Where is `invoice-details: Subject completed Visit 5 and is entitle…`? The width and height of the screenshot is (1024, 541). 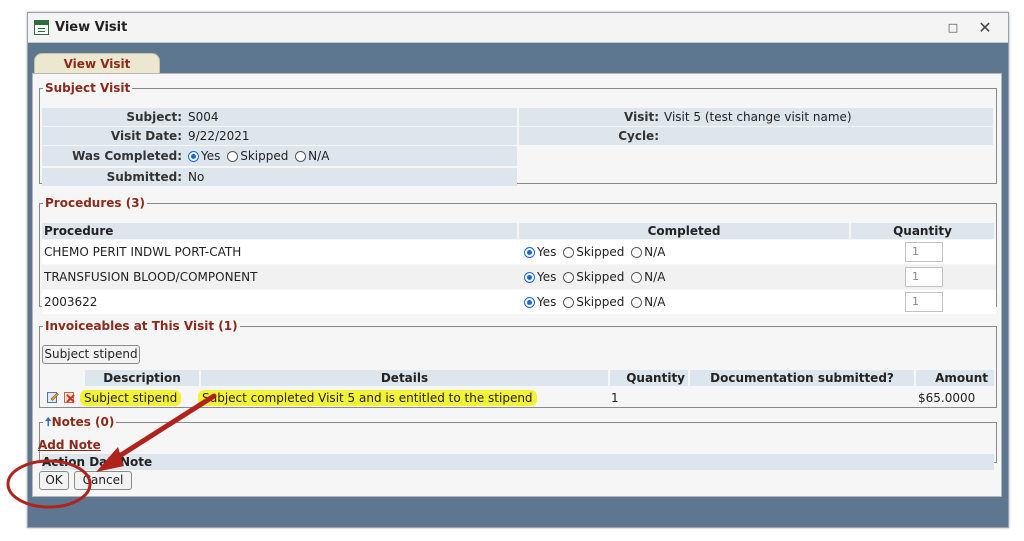
invoice-details: Subject completed Visit 5 and is entitle… is located at coordinates (367, 398).